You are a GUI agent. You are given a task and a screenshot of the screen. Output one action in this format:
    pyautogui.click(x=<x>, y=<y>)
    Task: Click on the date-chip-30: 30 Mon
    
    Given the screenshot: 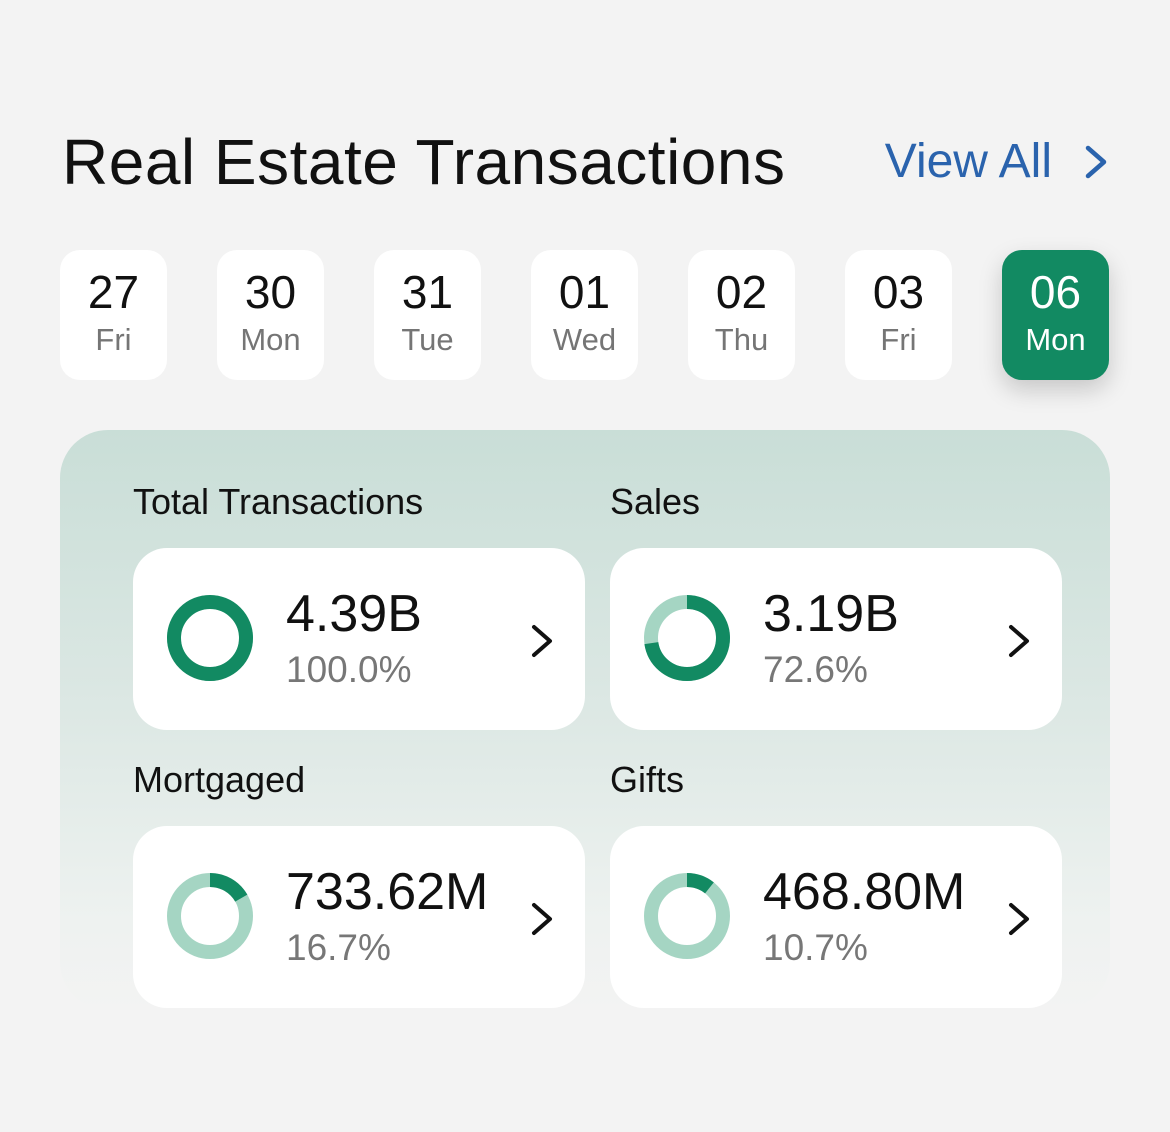 What is the action you would take?
    pyautogui.click(x=270, y=315)
    